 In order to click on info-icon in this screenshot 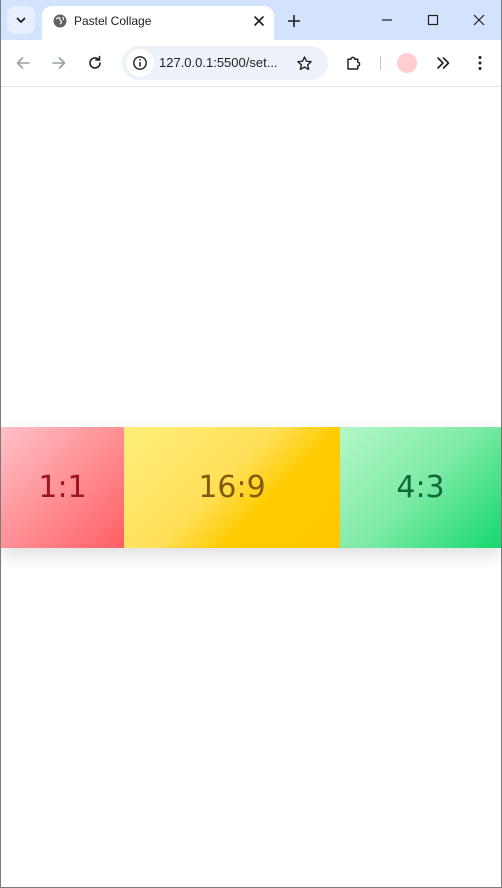, I will do `click(140, 63)`.